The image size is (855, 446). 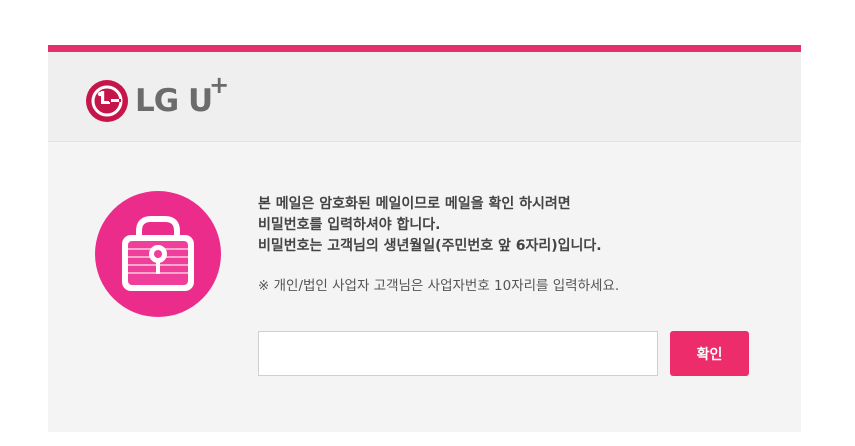 What do you see at coordinates (430, 246) in the screenshot?
I see `message-line: 비밀번호는 고객님의 생년월일(주민번호 앞 6자리)입니다.` at bounding box center [430, 246].